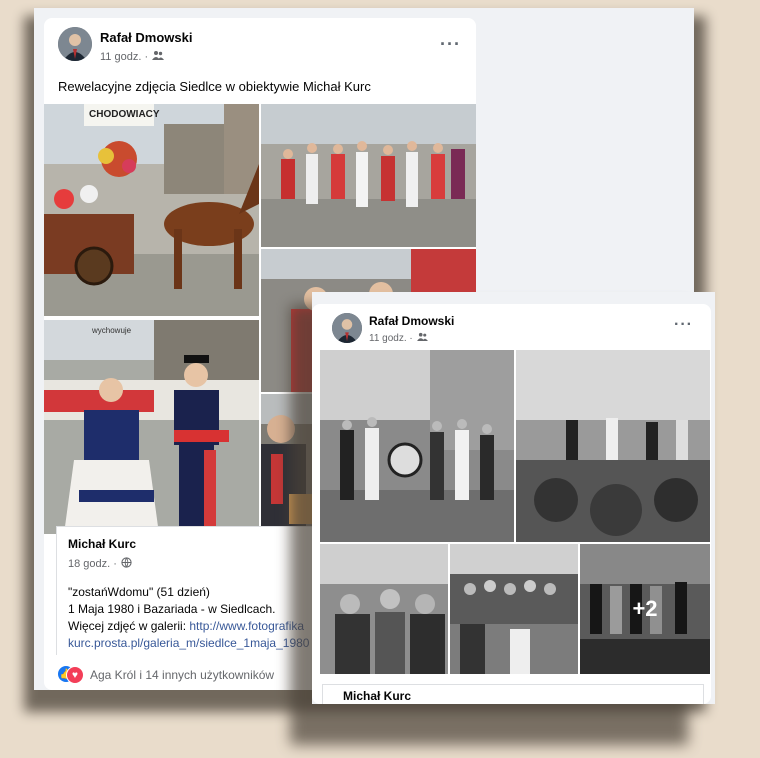  What do you see at coordinates (129, 626) in the screenshot?
I see `gallery-label: Więcej zdjęć w galerii:` at bounding box center [129, 626].